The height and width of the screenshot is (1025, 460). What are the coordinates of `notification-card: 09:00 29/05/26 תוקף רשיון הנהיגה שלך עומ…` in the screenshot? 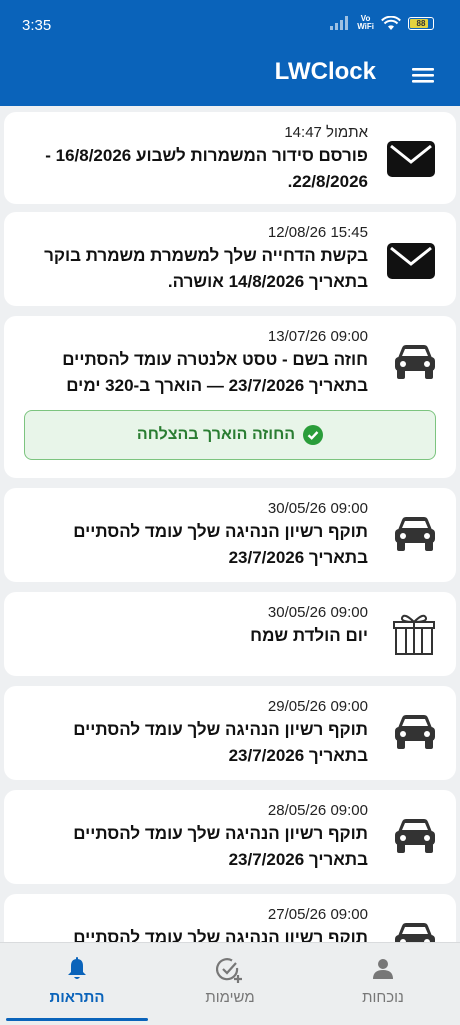 It's located at (230, 733).